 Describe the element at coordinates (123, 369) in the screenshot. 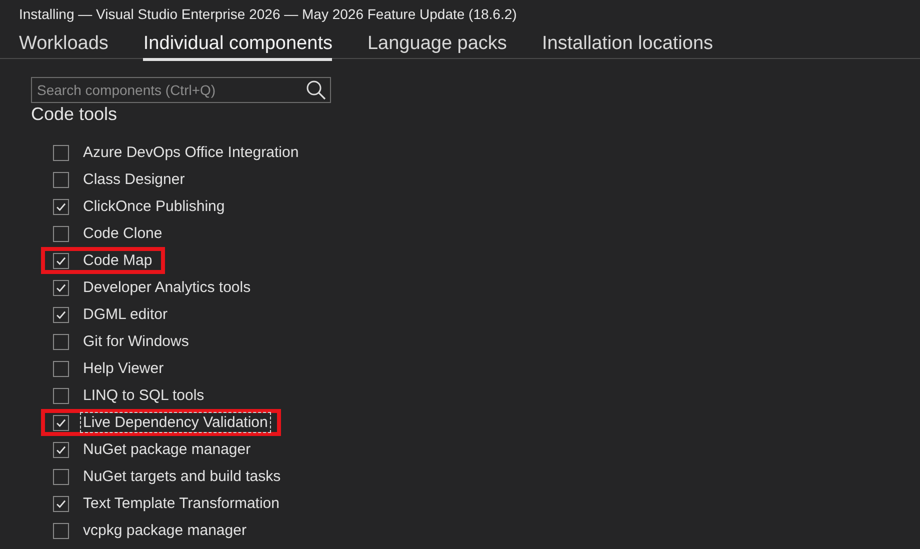

I see `component-label: Help Viewer` at that location.